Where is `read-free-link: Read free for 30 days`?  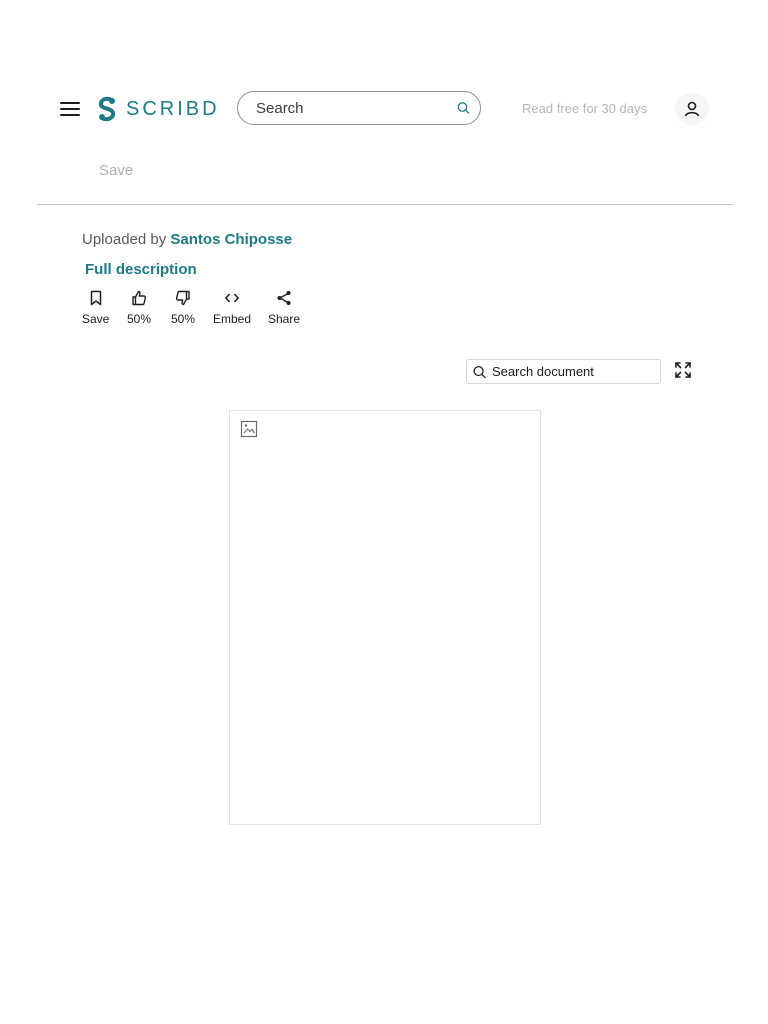 read-free-link: Read free for 30 days is located at coordinates (584, 108).